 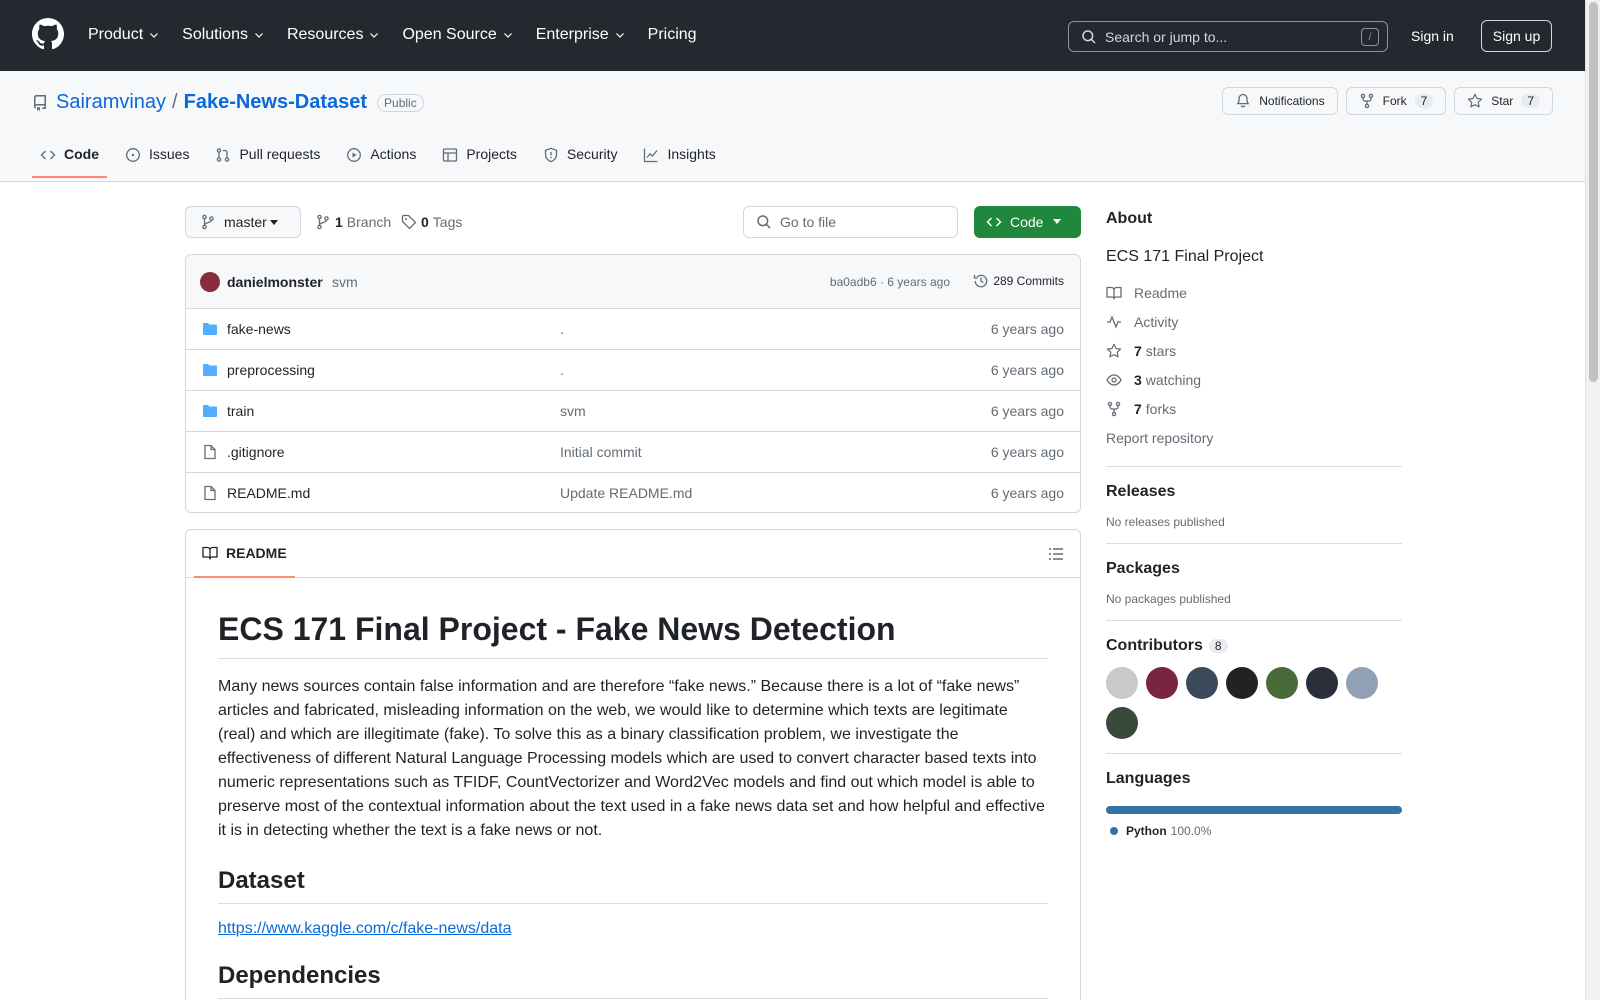 What do you see at coordinates (1218, 646) in the screenshot?
I see `contributors-count: 8` at bounding box center [1218, 646].